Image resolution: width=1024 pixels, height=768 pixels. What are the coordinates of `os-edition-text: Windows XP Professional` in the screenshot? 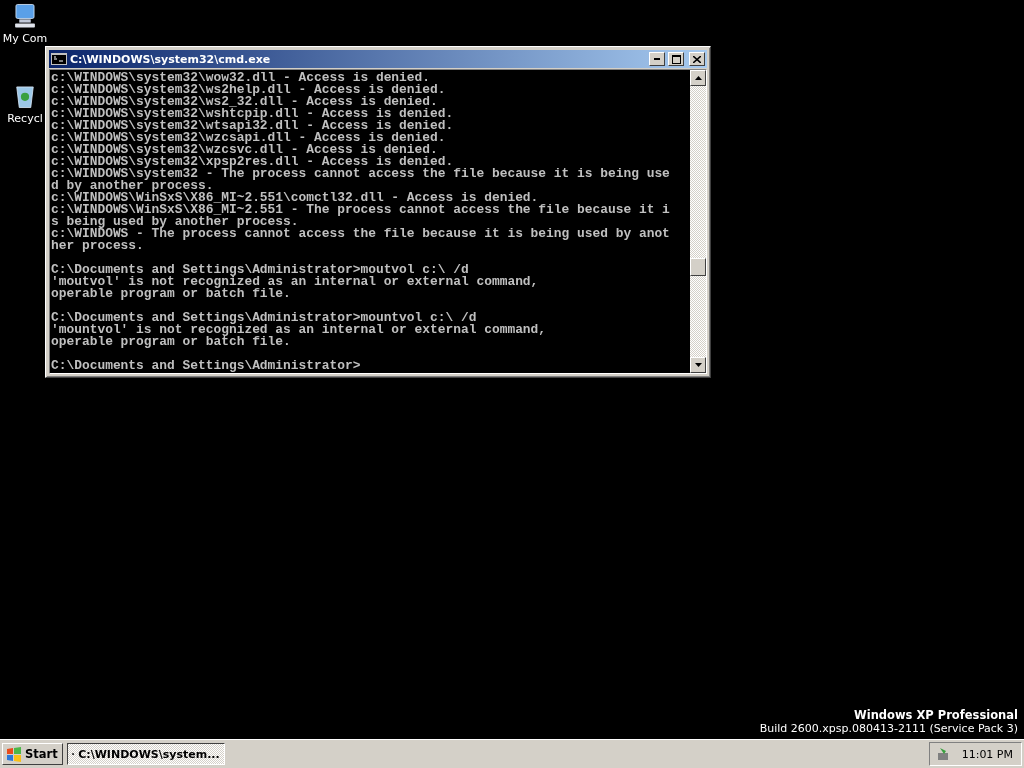 It's located at (936, 715).